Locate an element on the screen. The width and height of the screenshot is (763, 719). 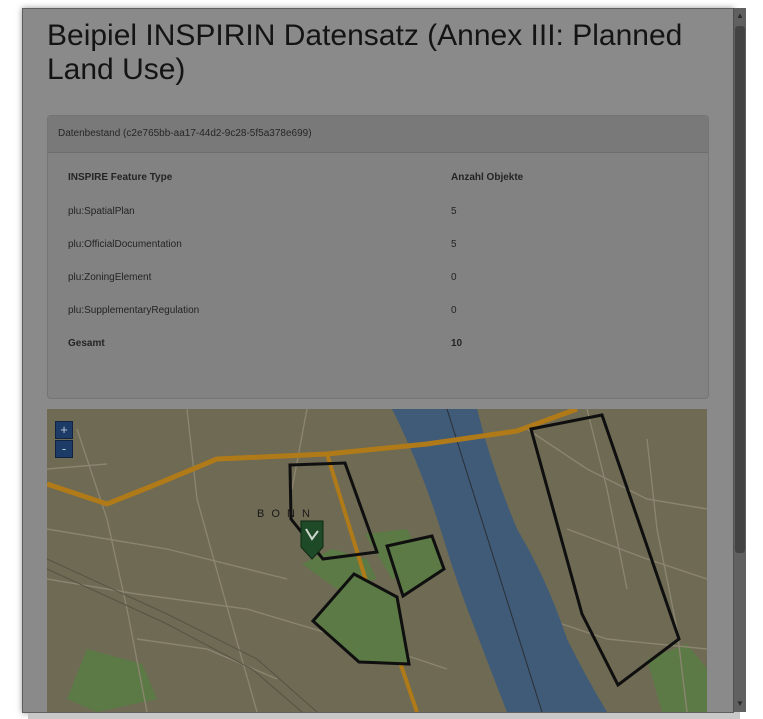
zoom-out-button: - is located at coordinates (64, 449).